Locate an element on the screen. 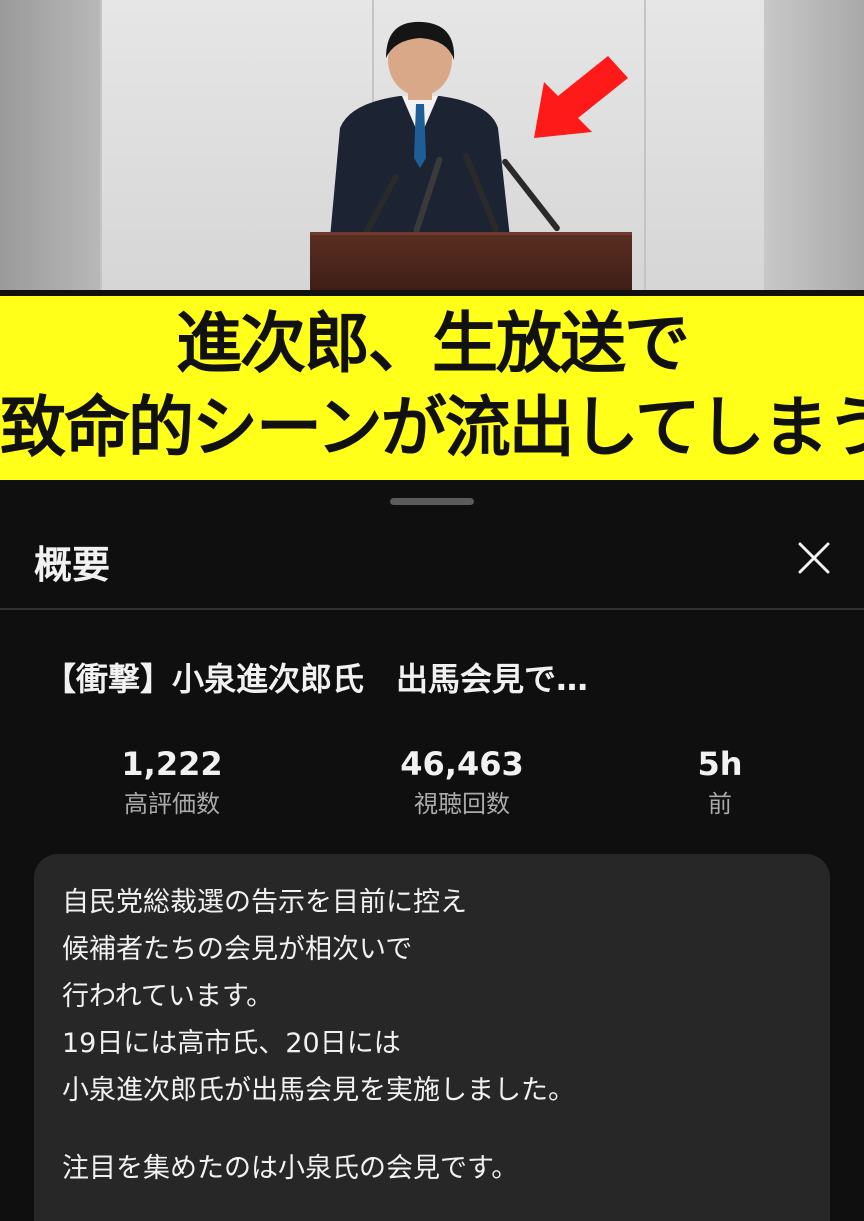  likes-count: 1,222 is located at coordinates (172, 764).